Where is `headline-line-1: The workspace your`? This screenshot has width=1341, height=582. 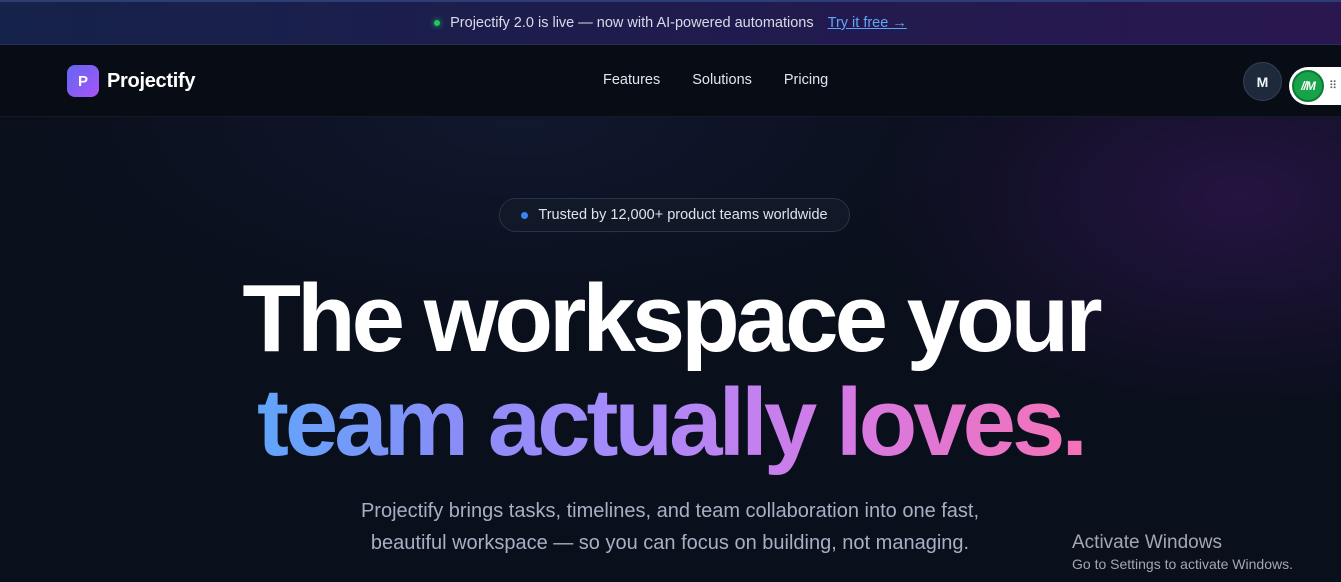
headline-line-1: The workspace your is located at coordinates (672, 318).